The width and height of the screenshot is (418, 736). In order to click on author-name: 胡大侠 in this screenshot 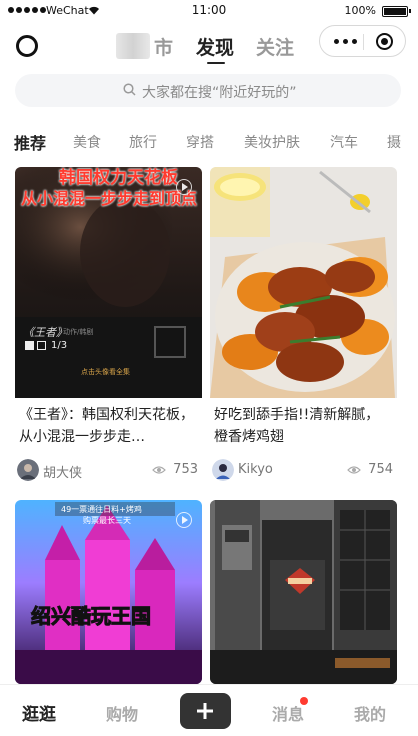, I will do `click(62, 471)`.